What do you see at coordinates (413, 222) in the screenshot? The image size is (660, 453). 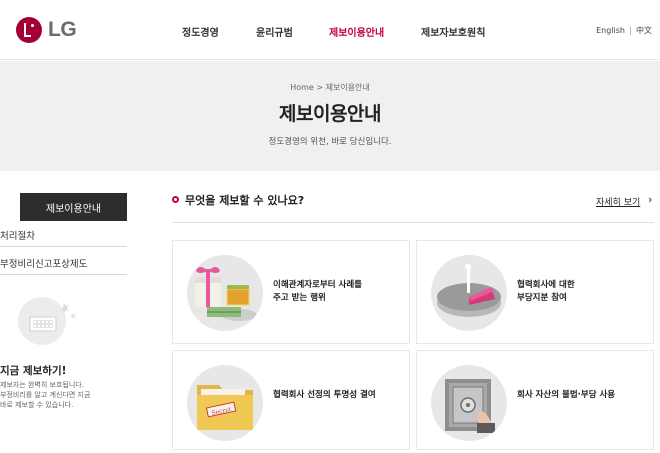 I see `section-divider` at bounding box center [413, 222].